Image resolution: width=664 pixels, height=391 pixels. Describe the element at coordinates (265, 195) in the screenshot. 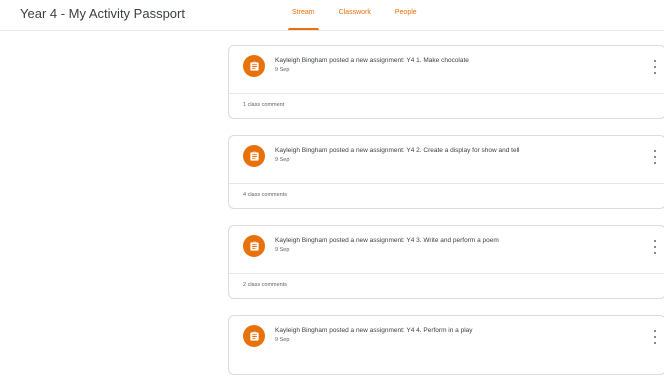

I see `class-comments-link: 4 class comments` at that location.